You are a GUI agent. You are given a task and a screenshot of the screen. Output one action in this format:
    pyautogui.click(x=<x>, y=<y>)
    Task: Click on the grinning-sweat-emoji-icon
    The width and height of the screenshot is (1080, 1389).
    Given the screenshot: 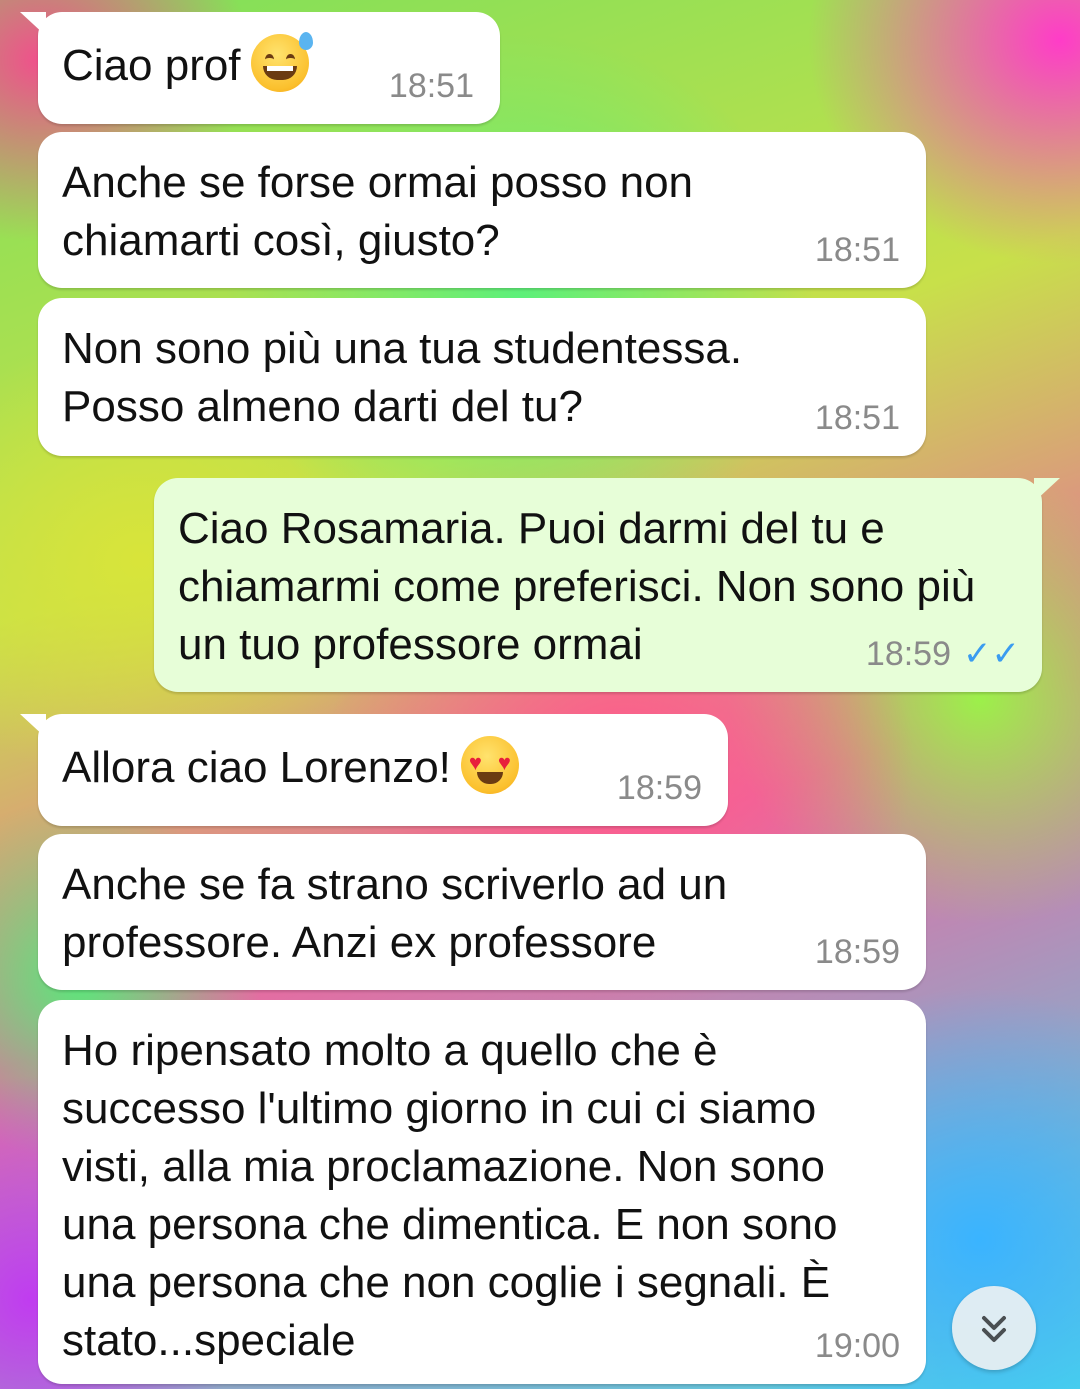 What is the action you would take?
    pyautogui.click(x=281, y=62)
    